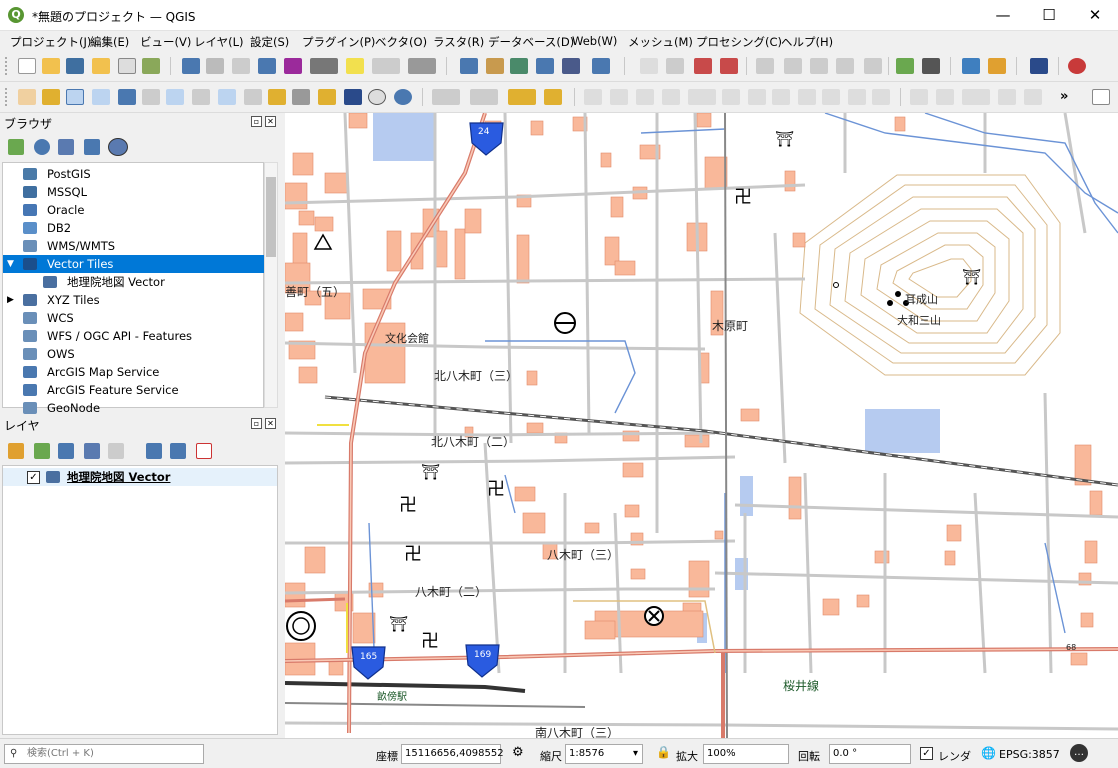 This screenshot has width=1118, height=768. What do you see at coordinates (51, 66) in the screenshot?
I see `open-project-icon` at bounding box center [51, 66].